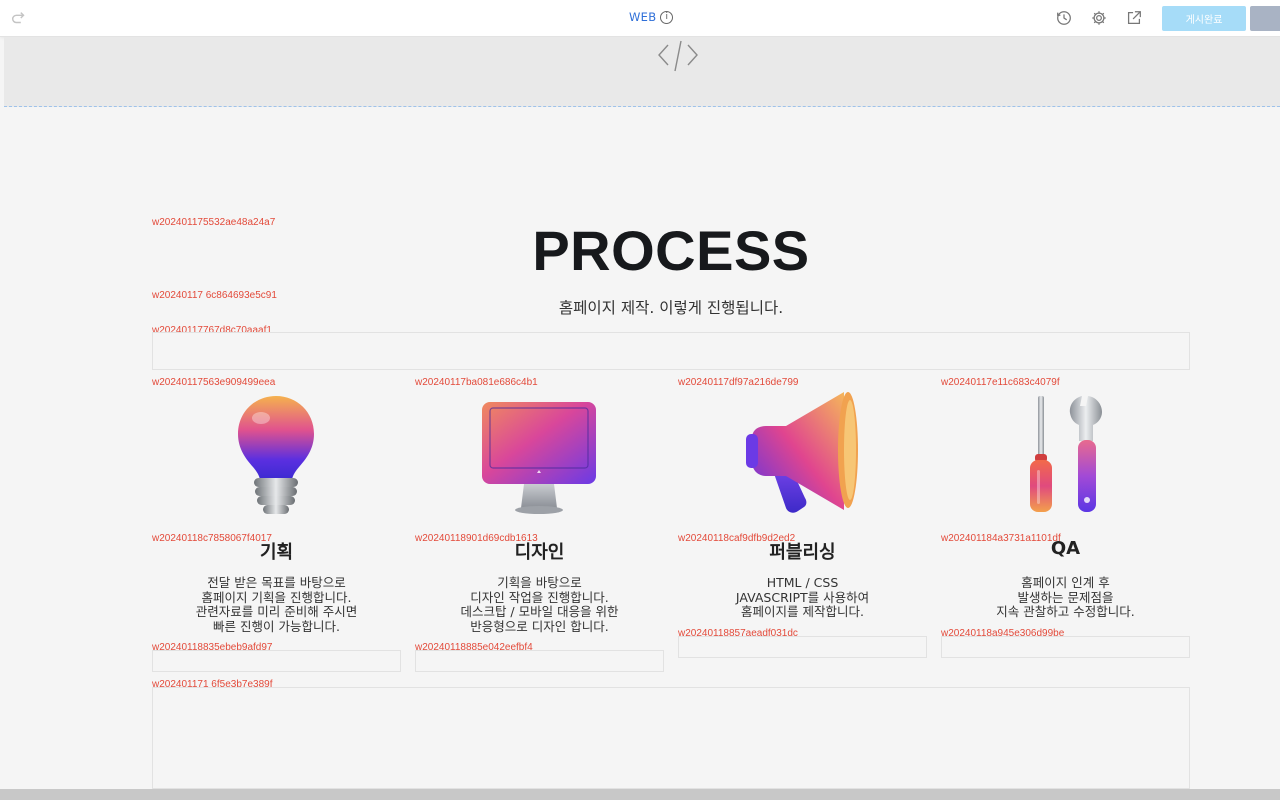 The height and width of the screenshot is (800, 1280). What do you see at coordinates (1065, 455) in the screenshot?
I see `tools-icon` at bounding box center [1065, 455].